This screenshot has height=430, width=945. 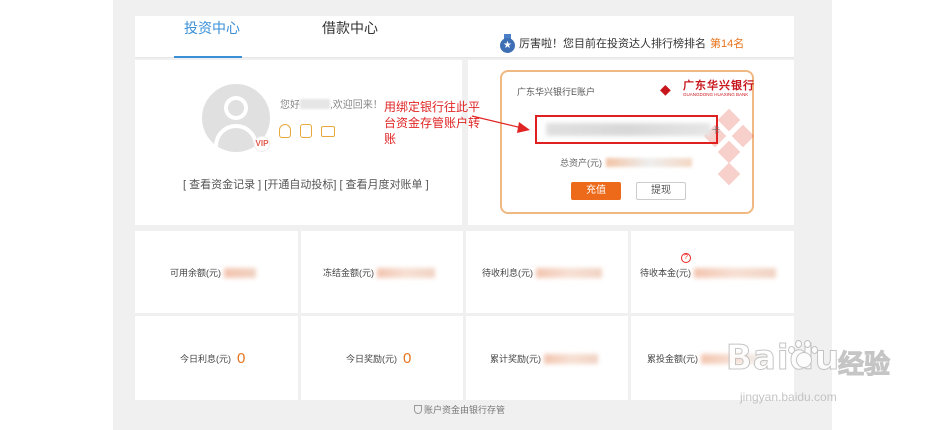 I want to click on charge-button: 充值, so click(x=596, y=191).